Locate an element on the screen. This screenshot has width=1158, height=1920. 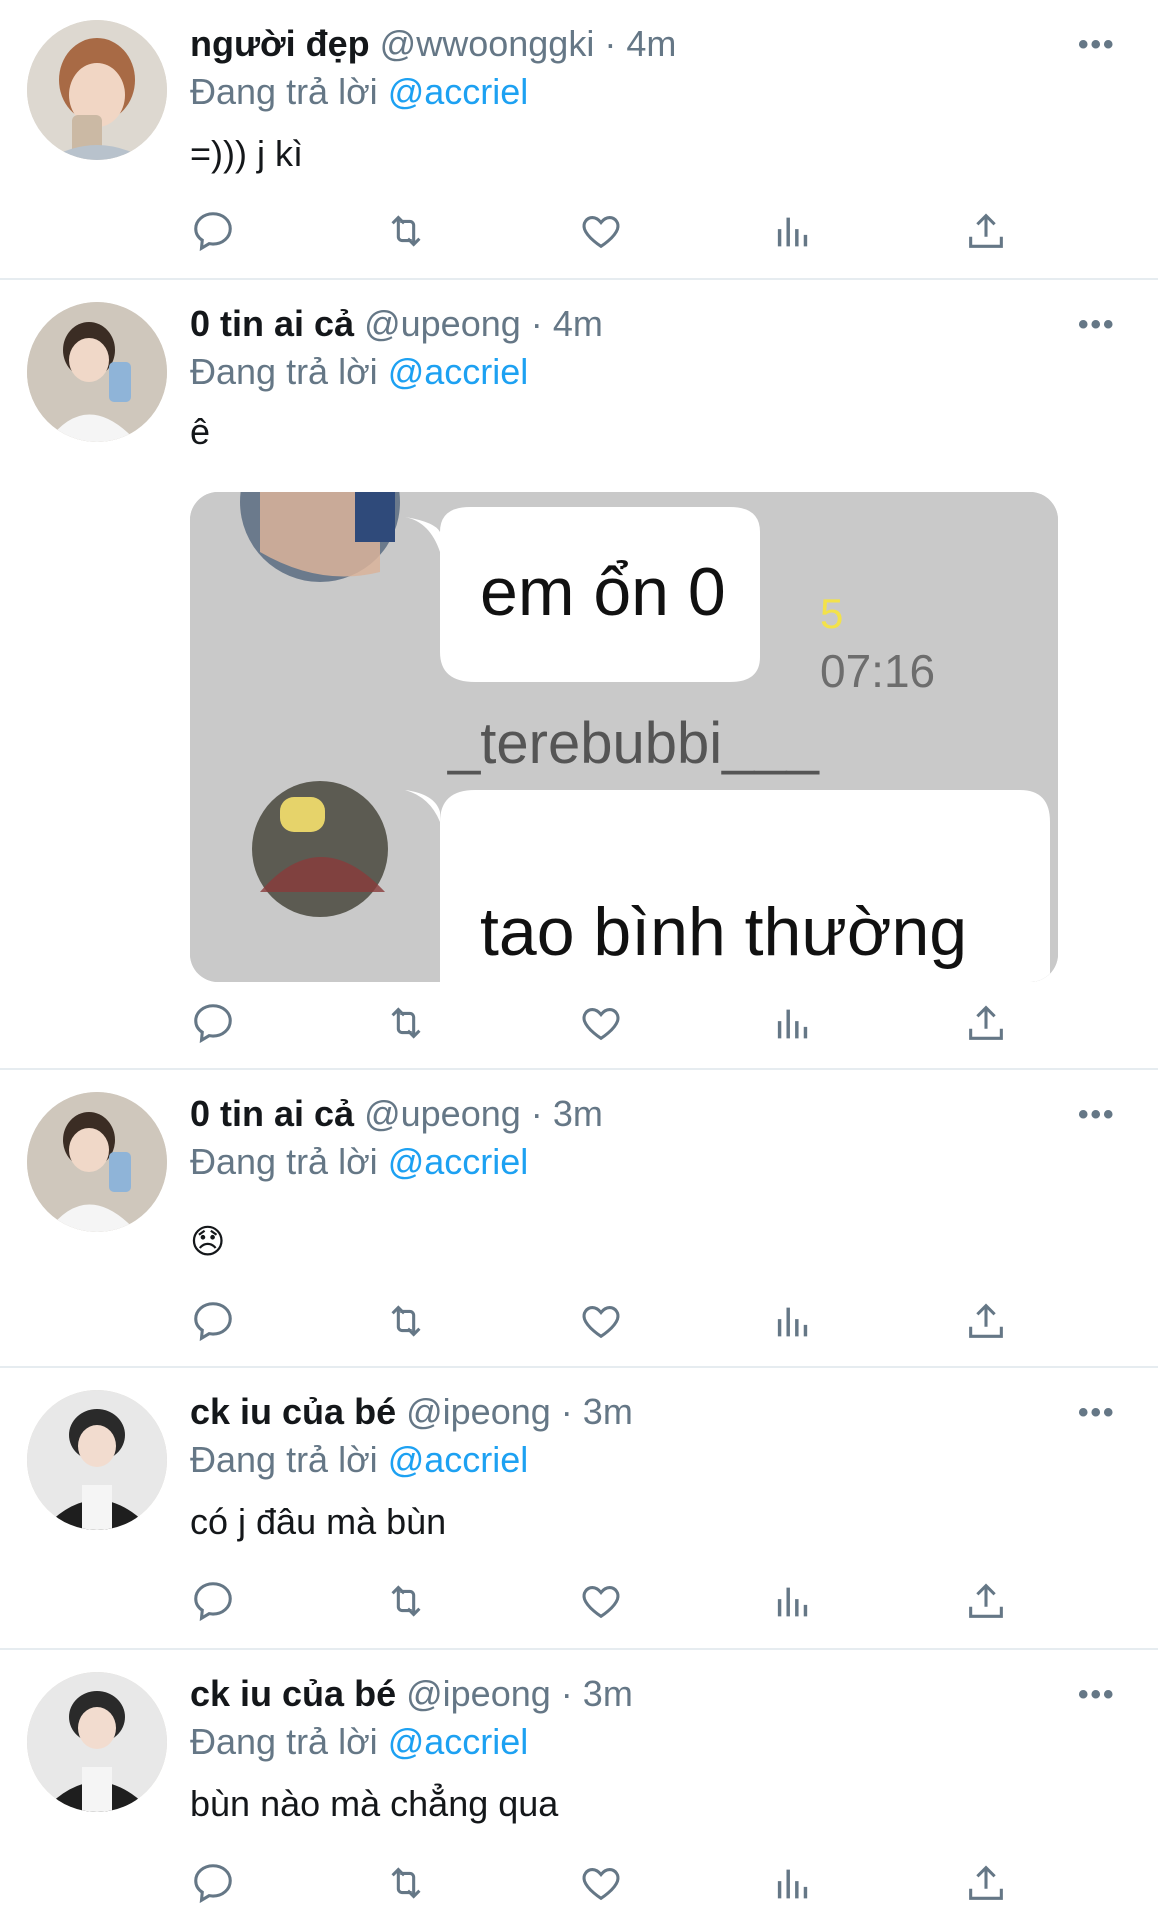
tweet-text: 😞 is located at coordinates (208, 1242).